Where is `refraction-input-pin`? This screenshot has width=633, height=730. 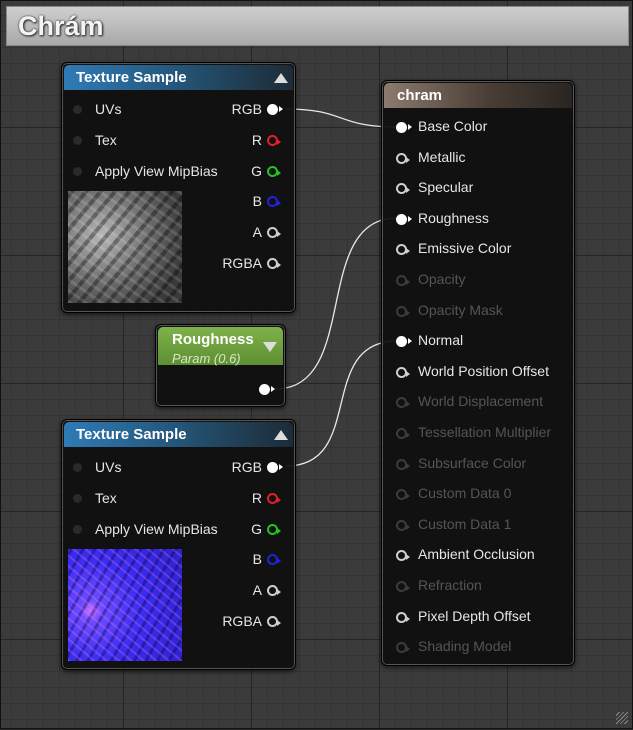 refraction-input-pin is located at coordinates (403, 586).